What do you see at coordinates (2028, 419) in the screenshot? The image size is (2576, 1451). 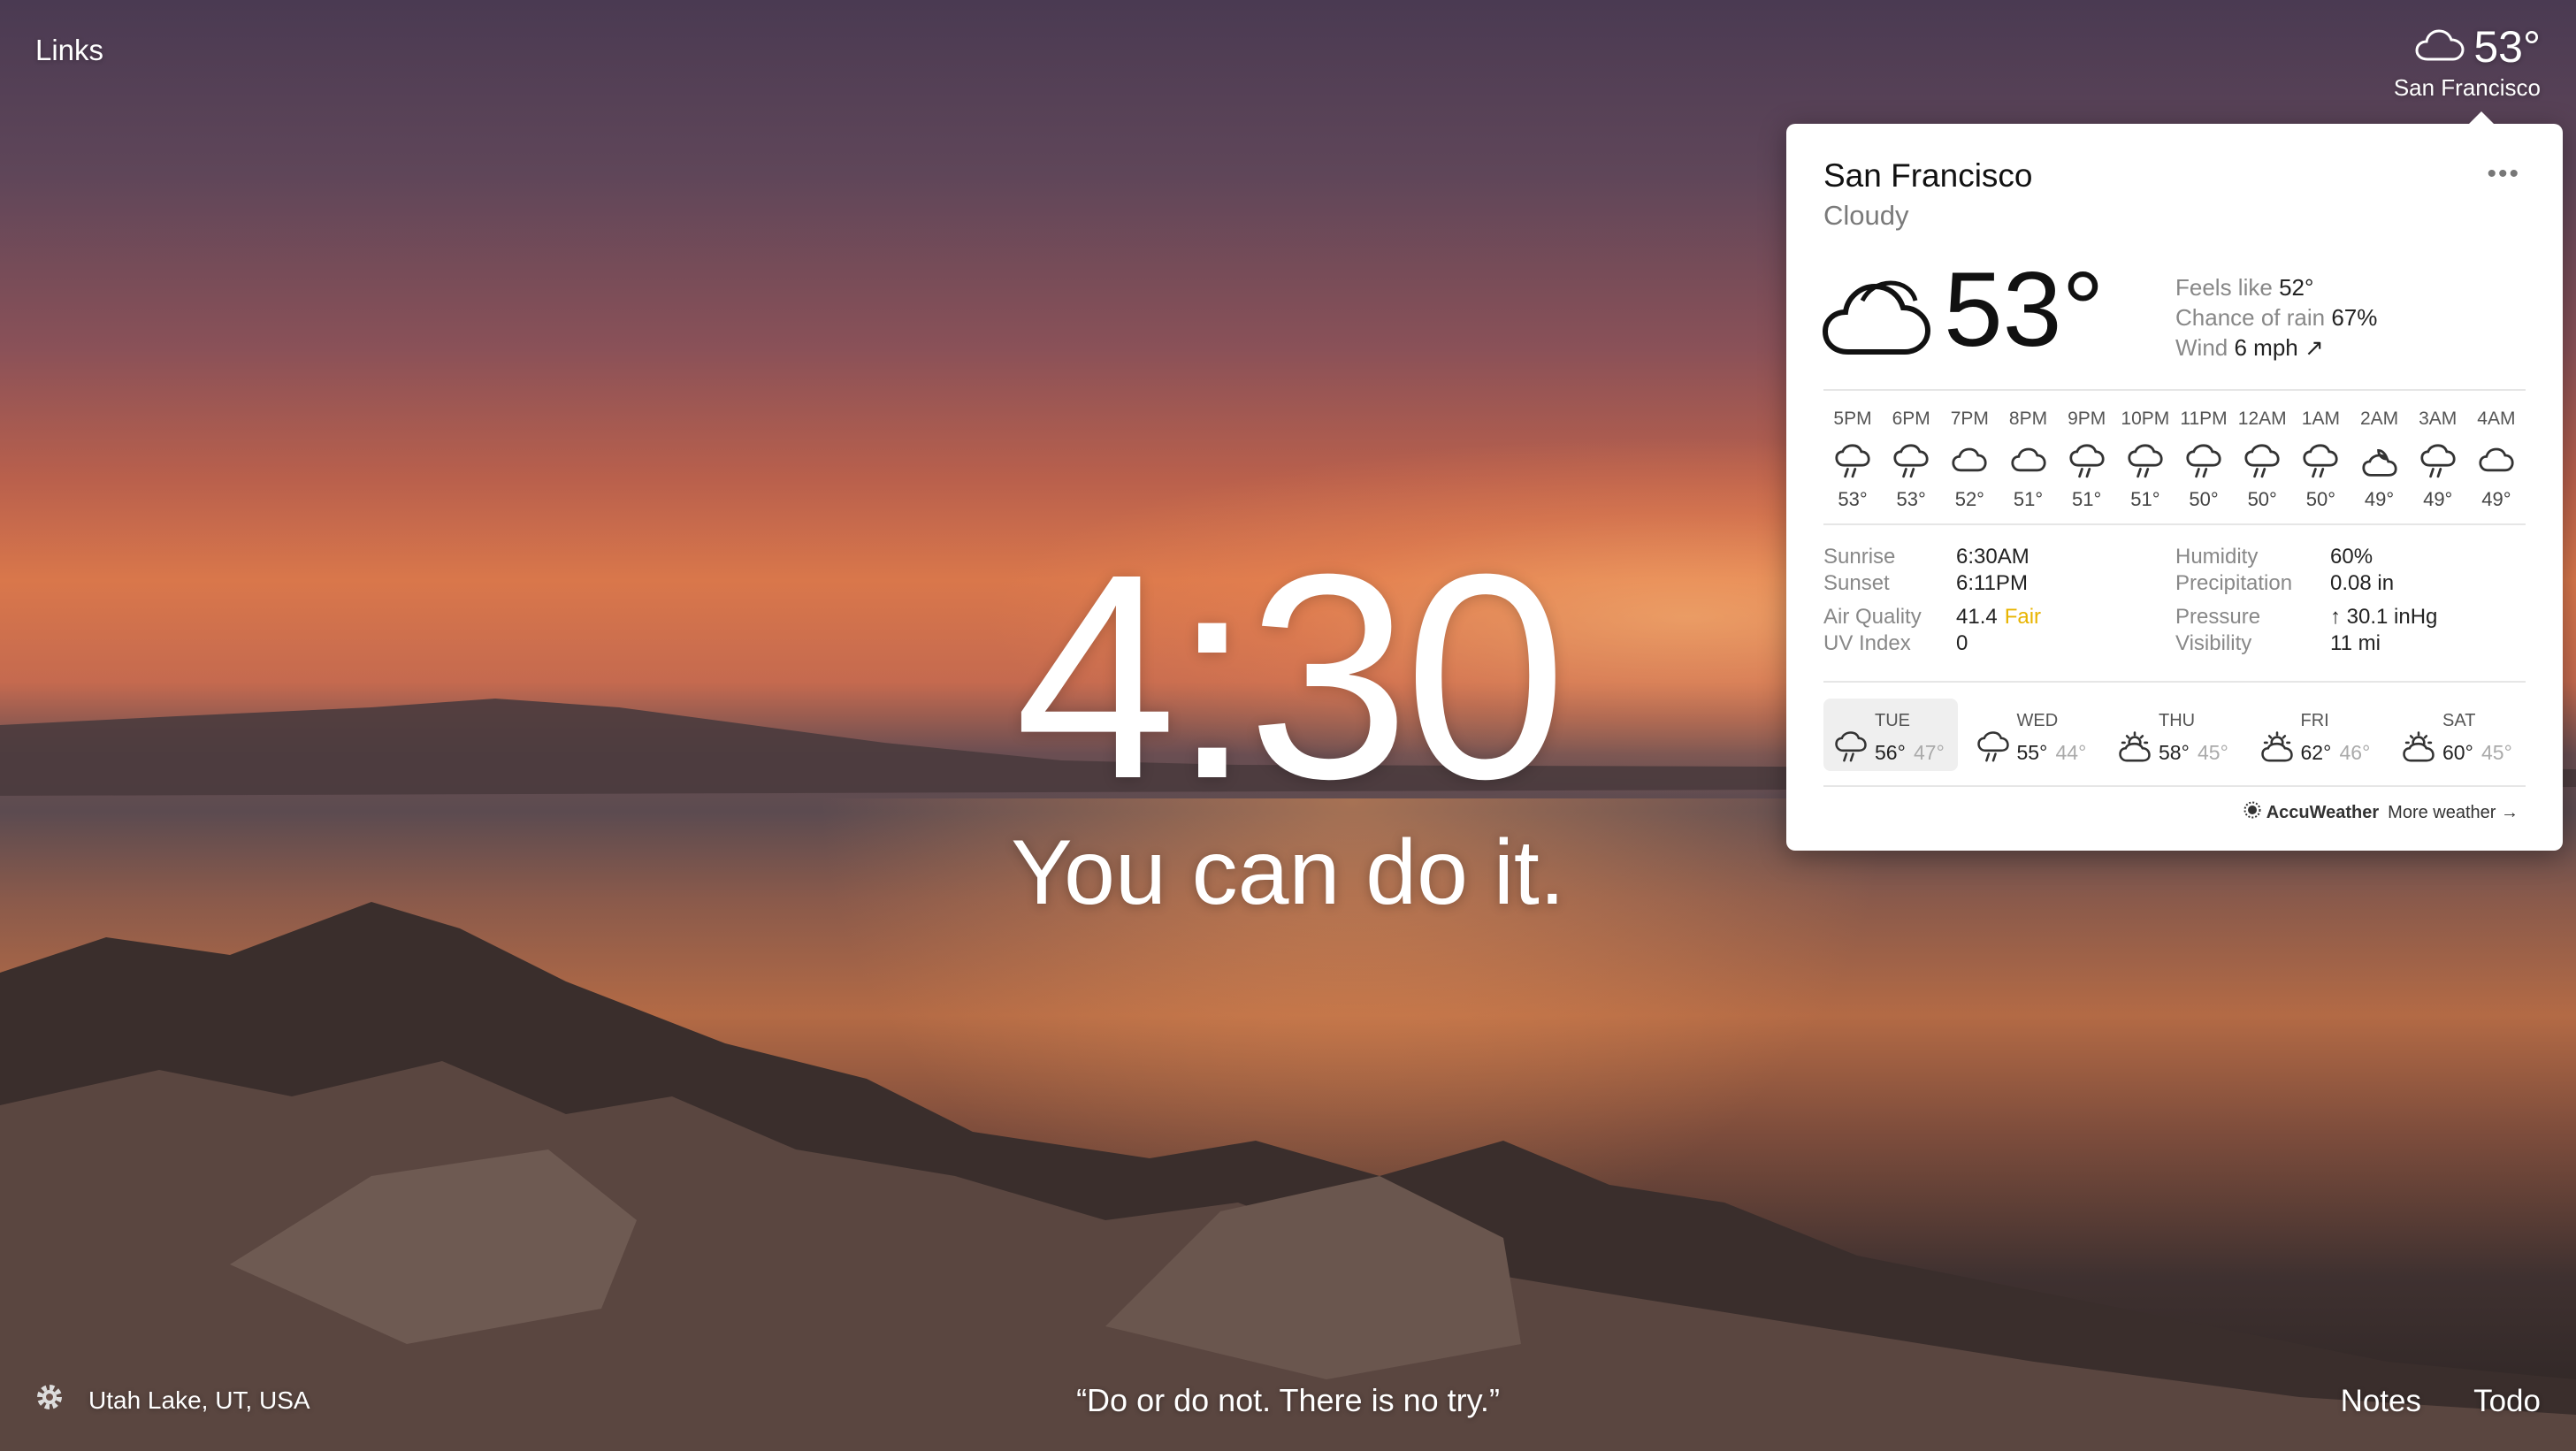 I see `hour-label: 8PM` at bounding box center [2028, 419].